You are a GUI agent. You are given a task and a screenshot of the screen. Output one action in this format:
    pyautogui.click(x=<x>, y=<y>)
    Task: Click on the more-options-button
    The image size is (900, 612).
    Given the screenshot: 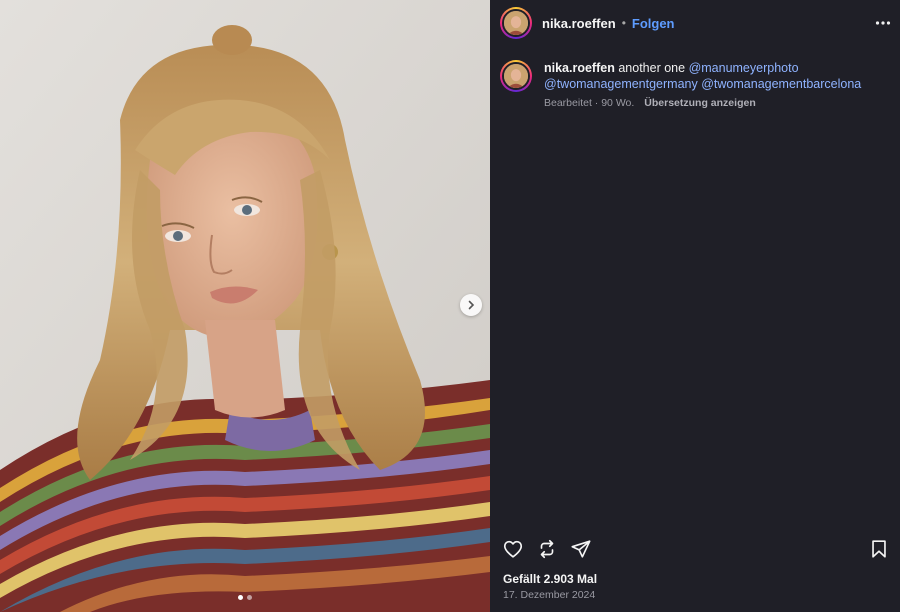 What is the action you would take?
    pyautogui.click(x=883, y=23)
    